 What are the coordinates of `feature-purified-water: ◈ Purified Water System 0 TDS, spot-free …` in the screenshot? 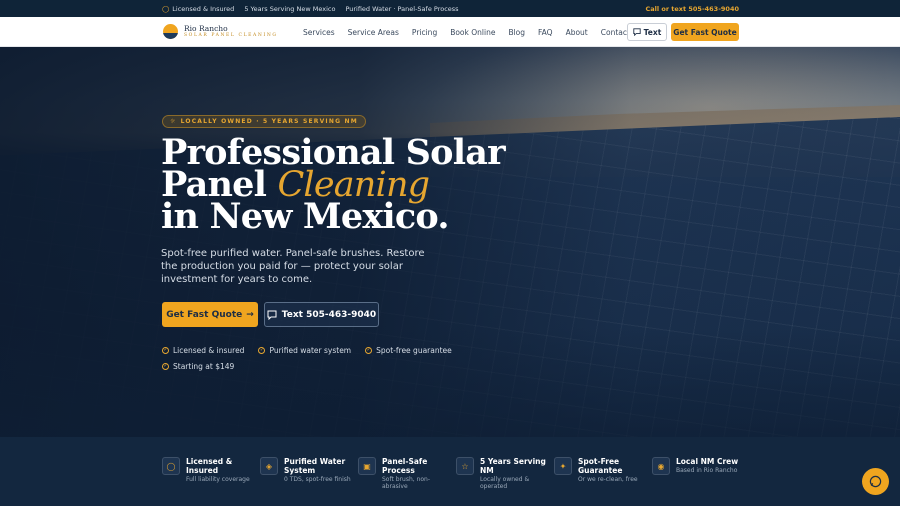 It's located at (307, 470).